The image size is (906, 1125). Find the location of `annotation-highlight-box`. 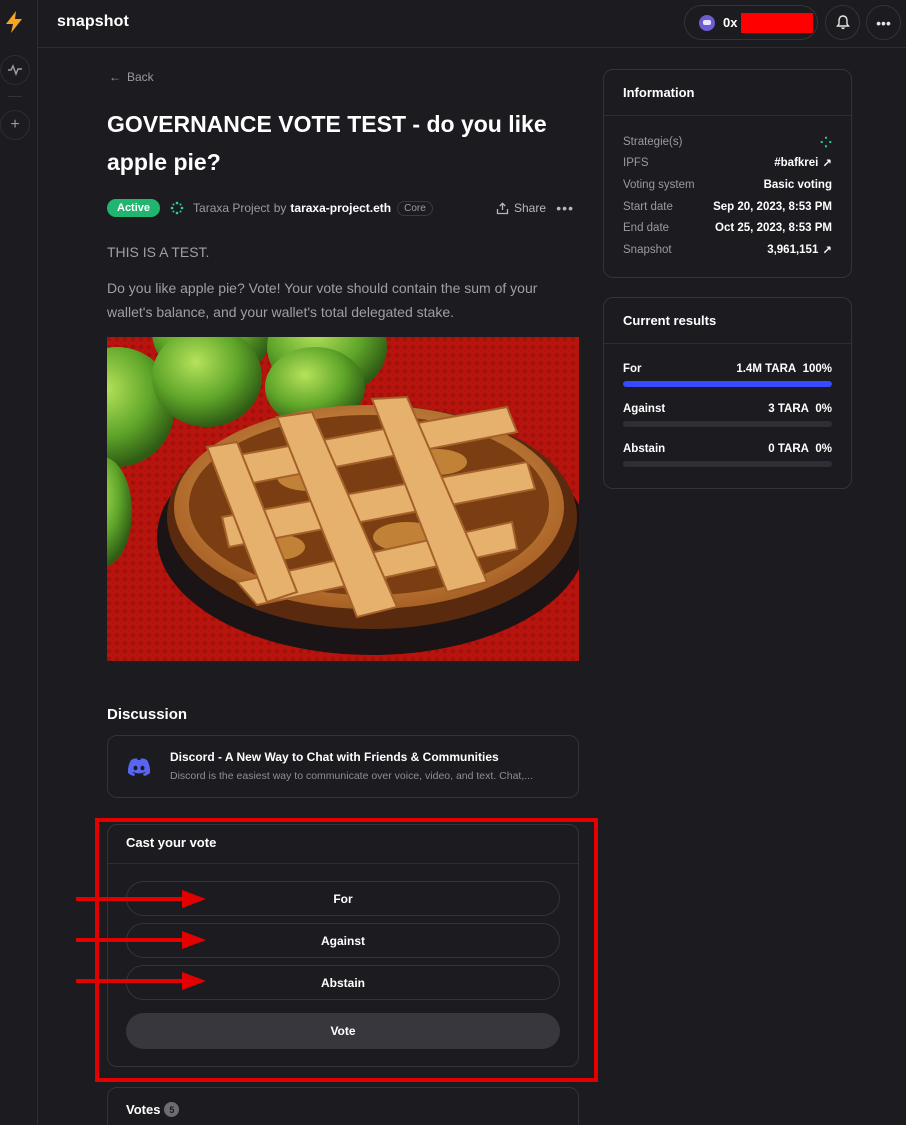

annotation-highlight-box is located at coordinates (346, 950).